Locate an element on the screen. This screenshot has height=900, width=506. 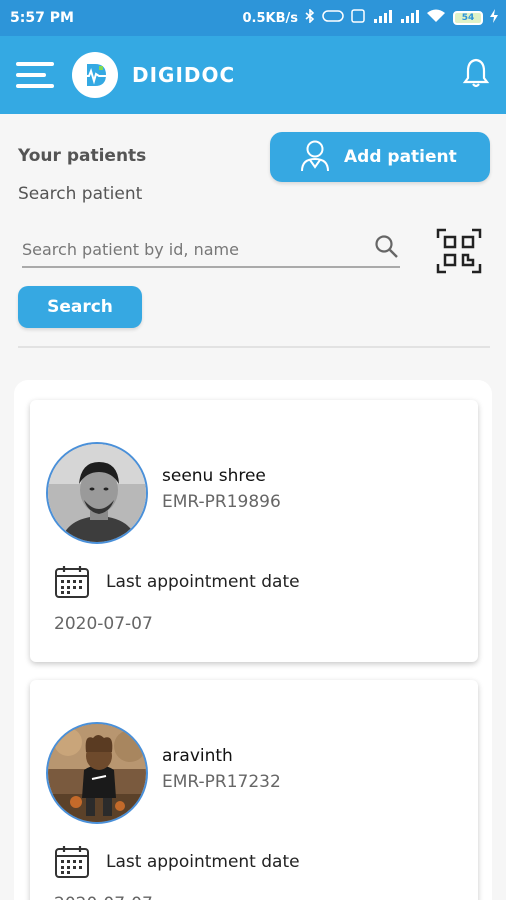
app-title: DIGIDOC is located at coordinates (184, 75).